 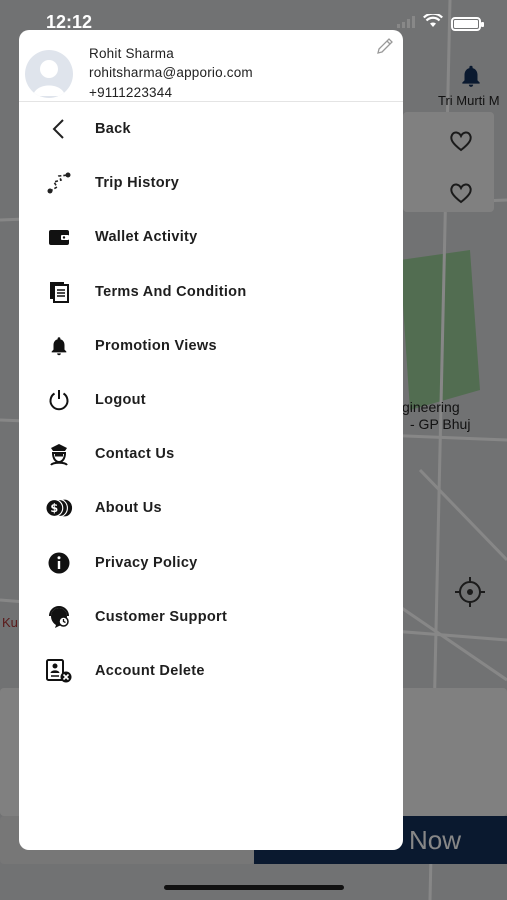 What do you see at coordinates (59, 671) in the screenshot?
I see `account-delete-icon` at bounding box center [59, 671].